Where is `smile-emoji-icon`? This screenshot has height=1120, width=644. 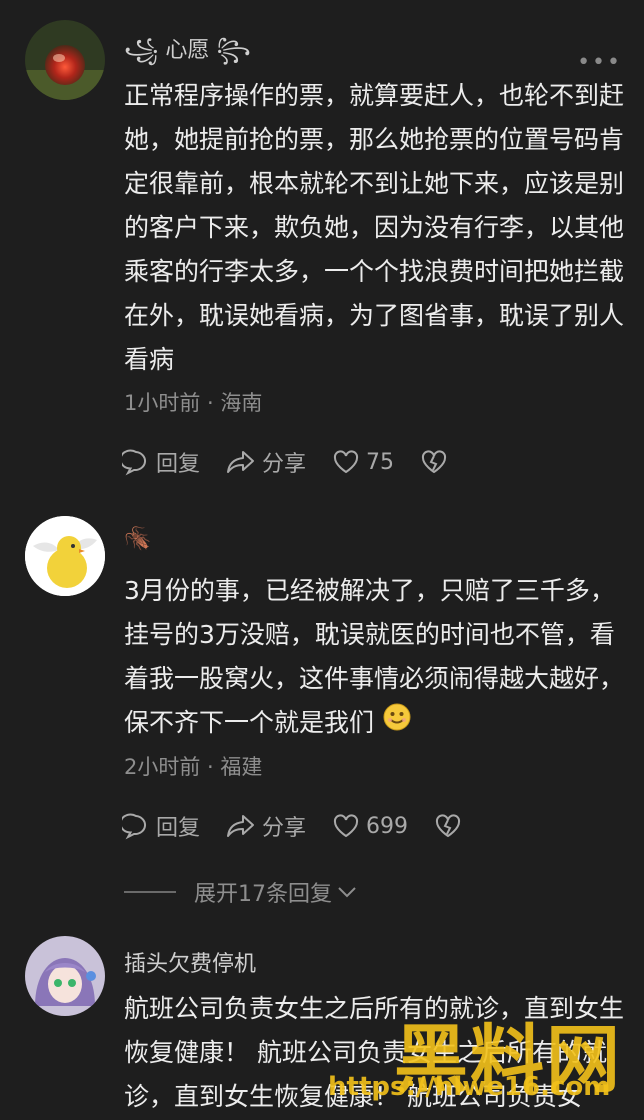 smile-emoji-icon is located at coordinates (397, 724).